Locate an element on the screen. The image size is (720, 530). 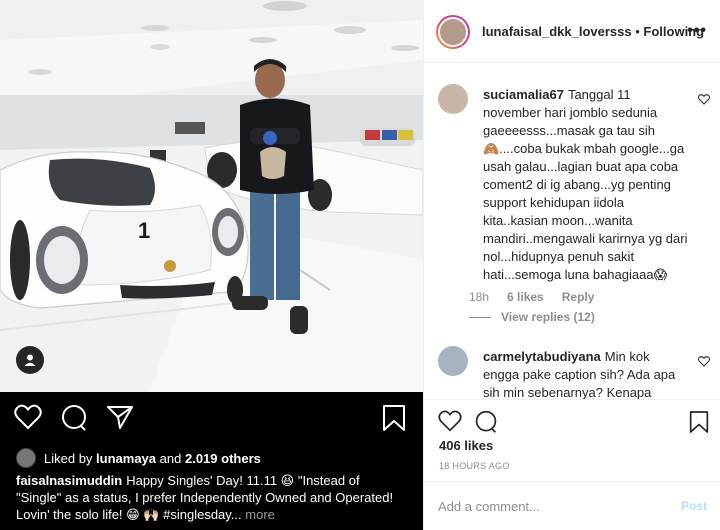
add-comment-bar: Post is located at coordinates (572, 505).